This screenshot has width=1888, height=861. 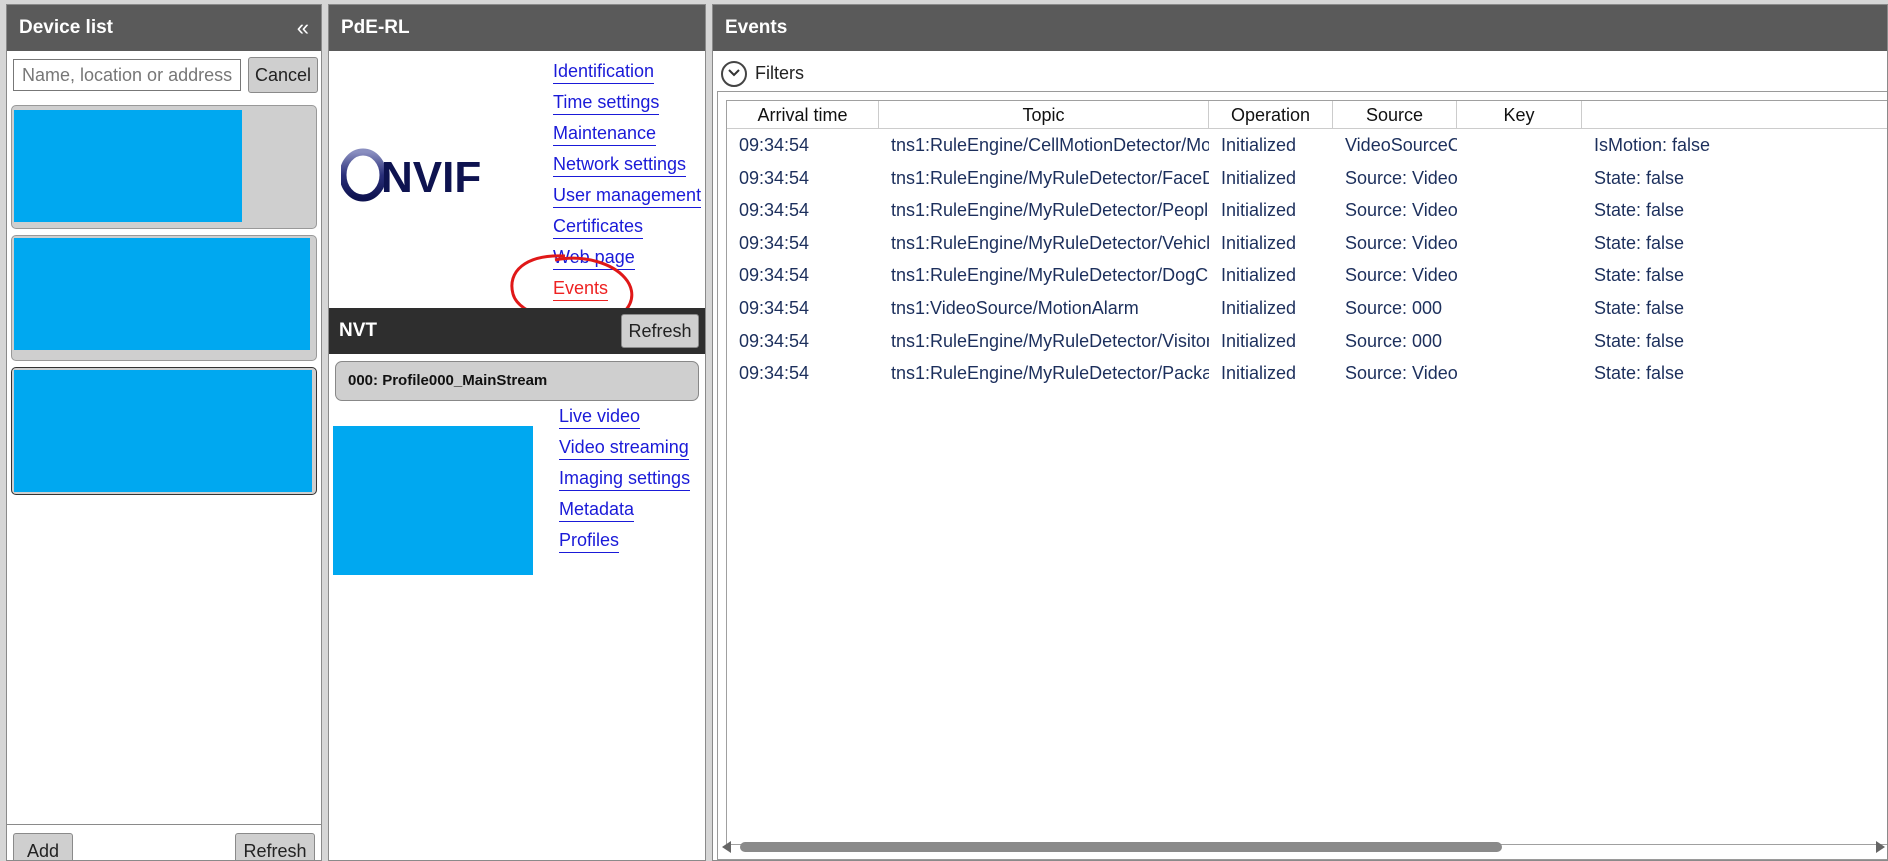 I want to click on device-list-footer: Add Refresh, so click(x=164, y=842).